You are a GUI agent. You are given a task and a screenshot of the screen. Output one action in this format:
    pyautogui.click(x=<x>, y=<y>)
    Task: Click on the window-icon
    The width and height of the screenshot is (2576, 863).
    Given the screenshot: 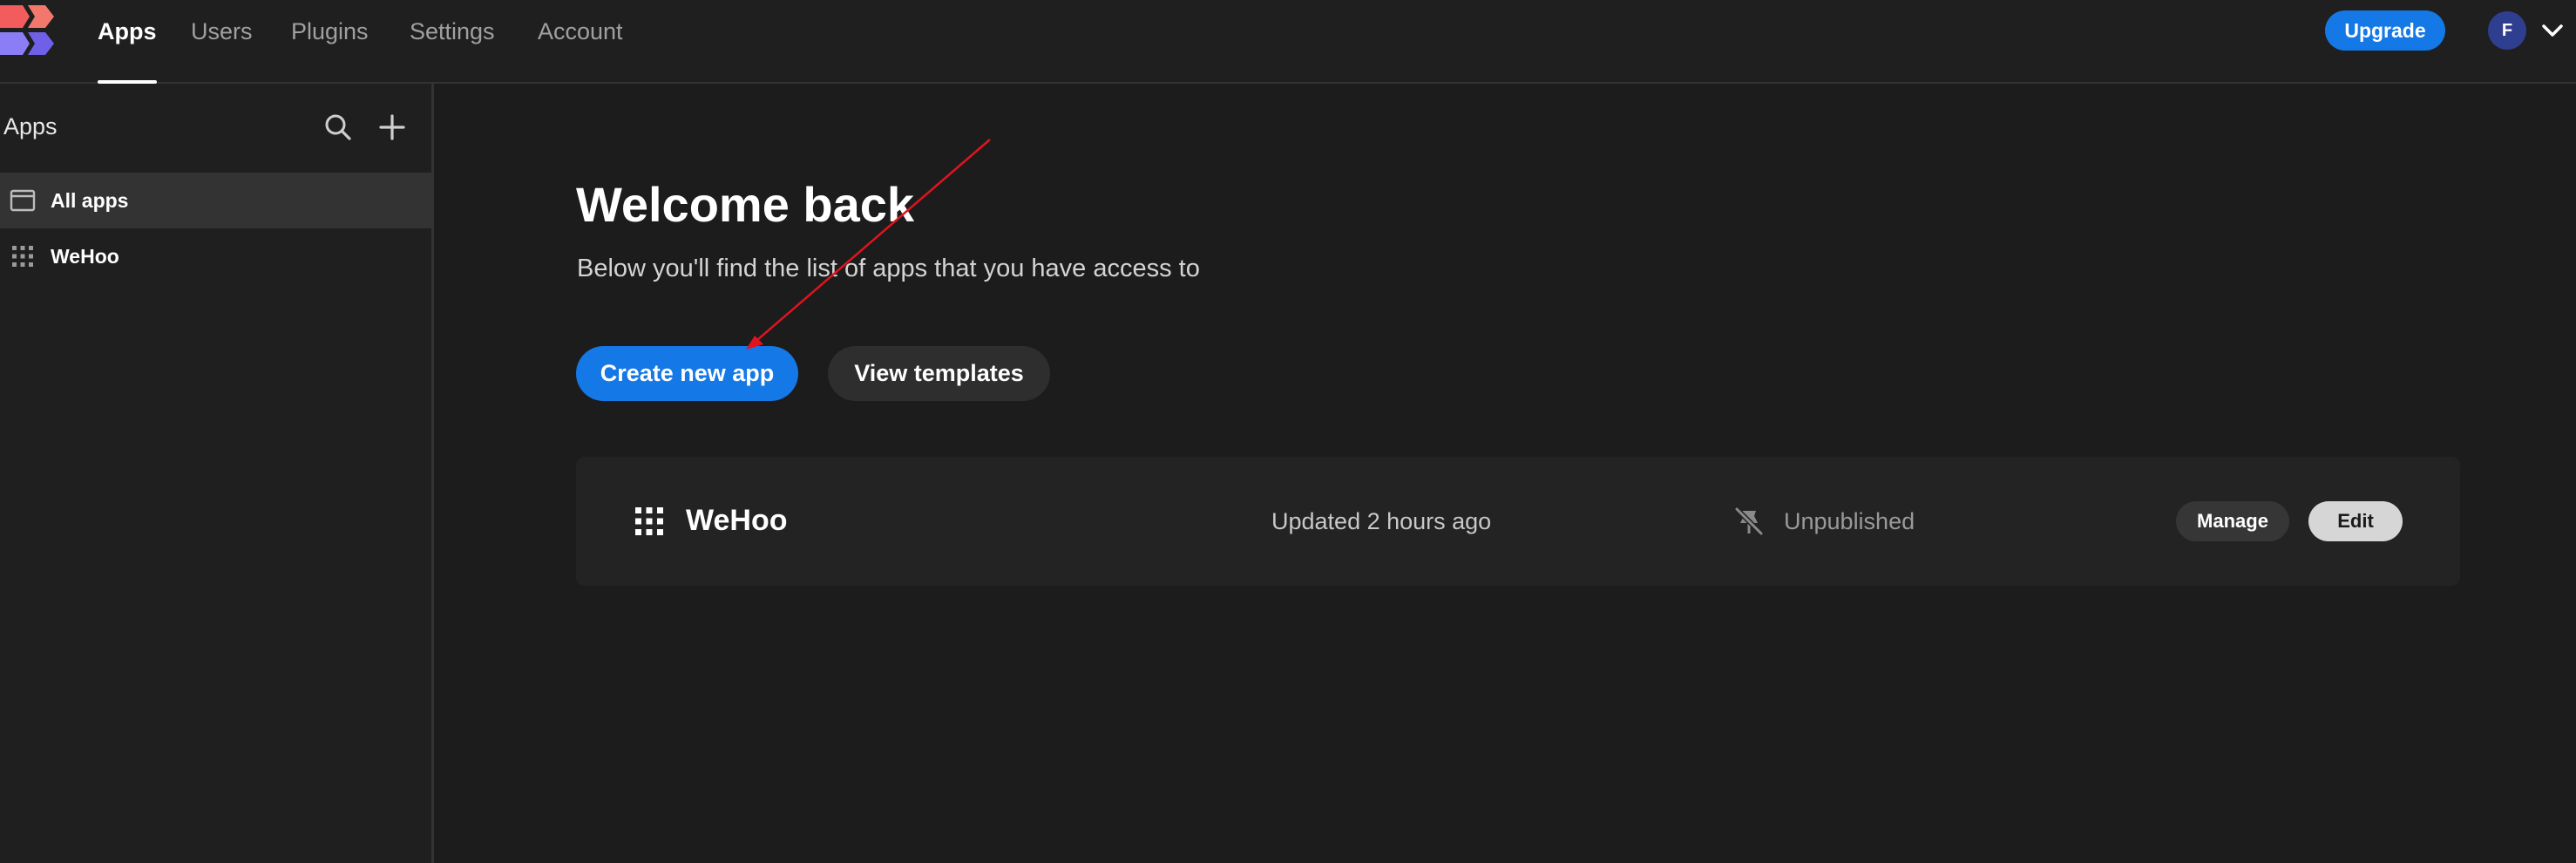 What is the action you would take?
    pyautogui.click(x=23, y=200)
    